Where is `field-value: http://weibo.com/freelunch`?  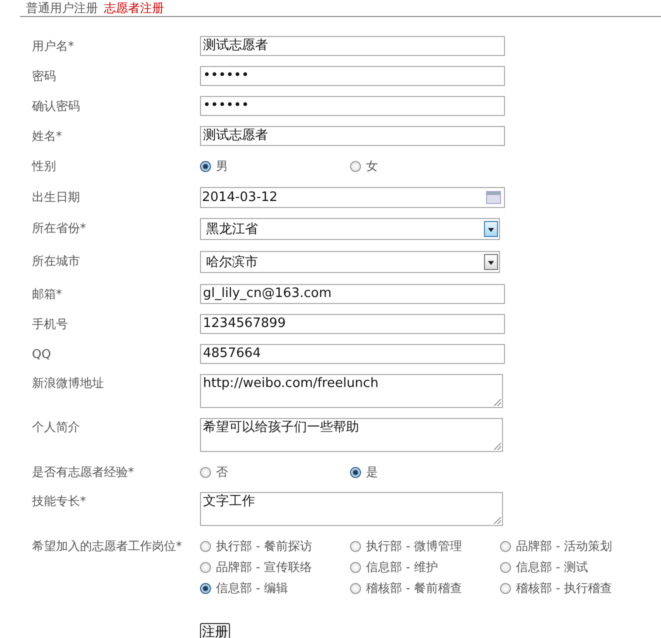
field-value: http://weibo.com/freelunch is located at coordinates (290, 383).